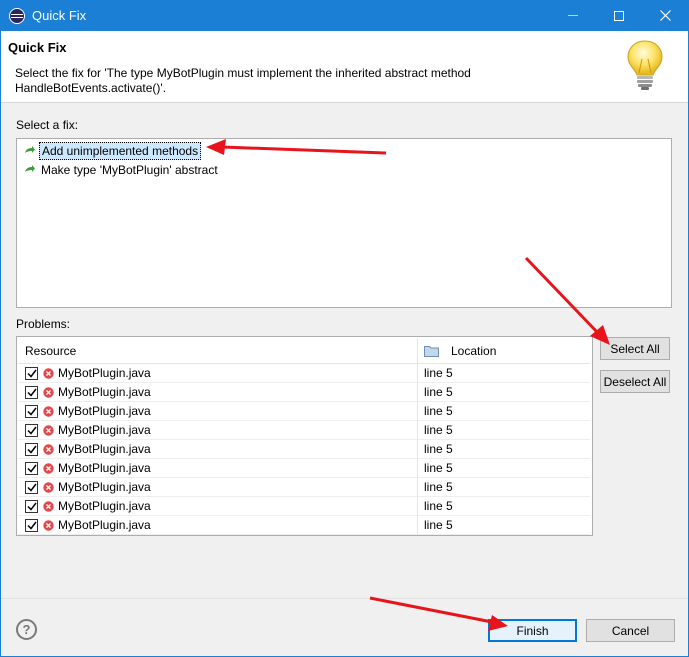  I want to click on window-titlebar: Quick Fix, so click(344, 15).